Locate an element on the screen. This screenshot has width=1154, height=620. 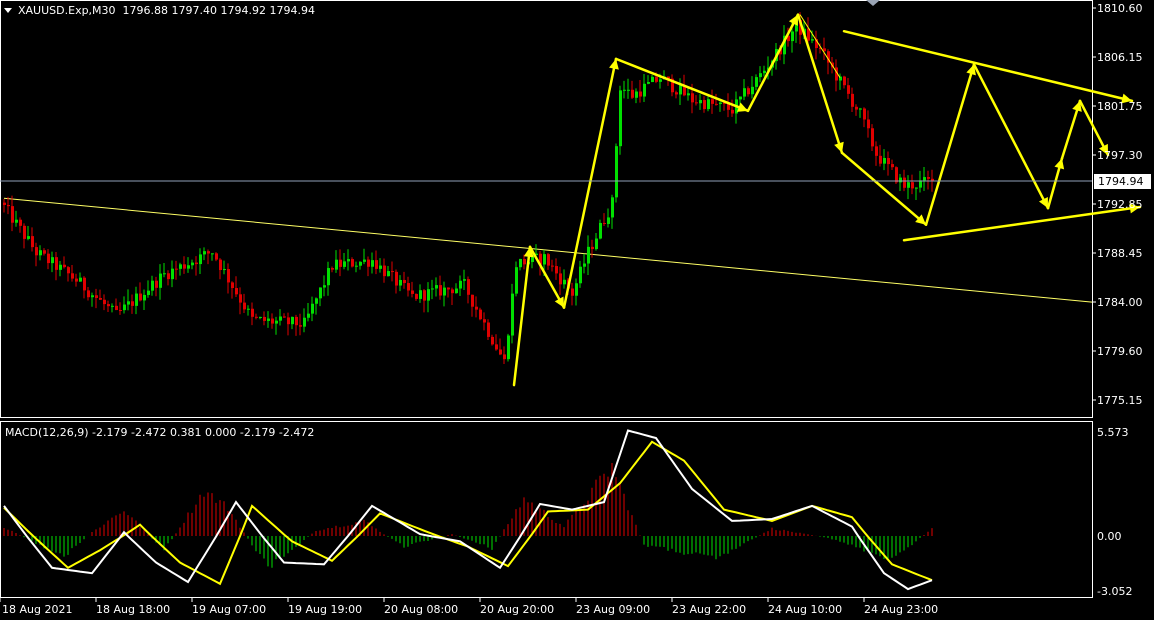
price-label: 1779.60 is located at coordinates (1120, 351).